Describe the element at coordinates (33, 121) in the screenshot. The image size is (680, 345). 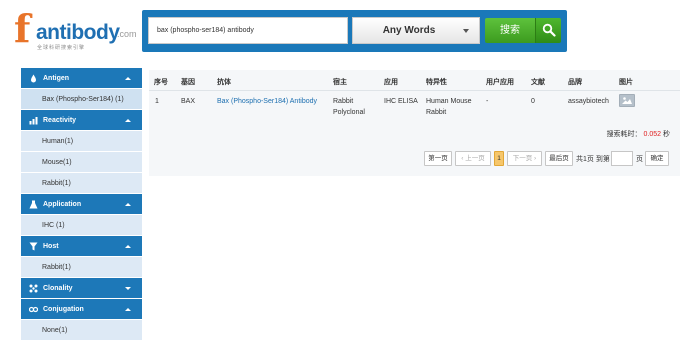
I see `bar-chart-icon` at that location.